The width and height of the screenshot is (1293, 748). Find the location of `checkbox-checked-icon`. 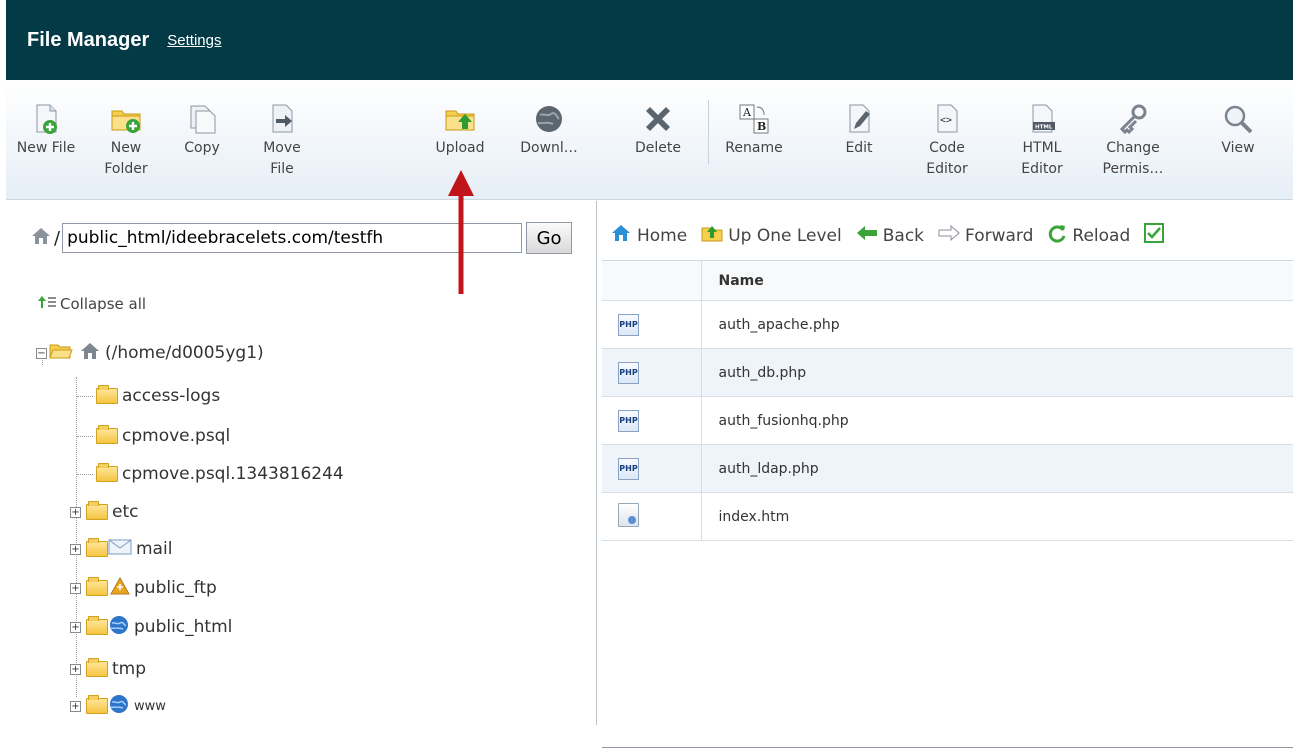

checkbox-checked-icon is located at coordinates (1154, 235).